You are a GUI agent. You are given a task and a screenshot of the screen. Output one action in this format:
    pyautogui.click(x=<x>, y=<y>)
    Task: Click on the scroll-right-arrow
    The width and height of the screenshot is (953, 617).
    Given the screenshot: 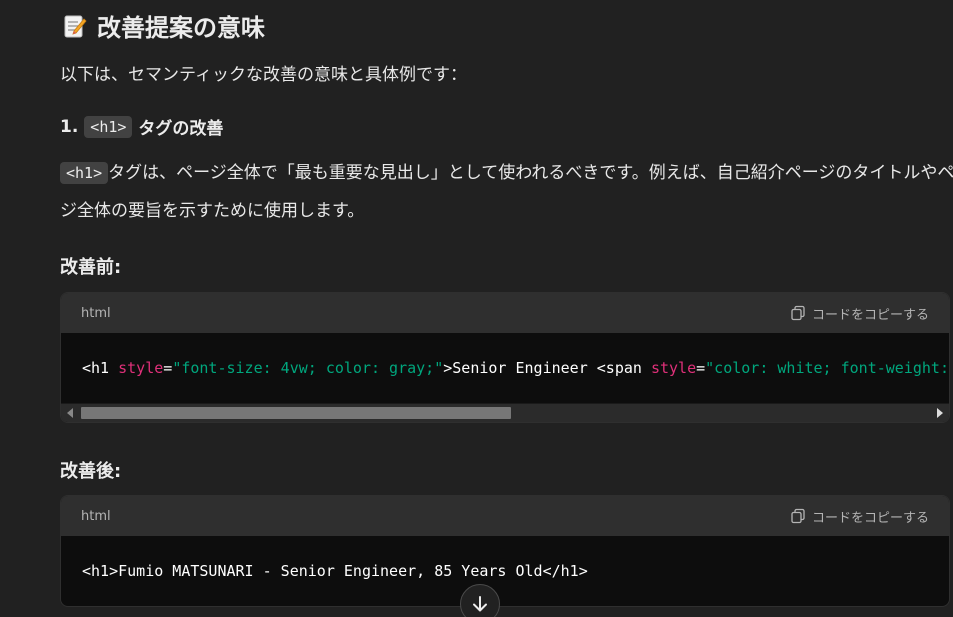 What is the action you would take?
    pyautogui.click(x=940, y=413)
    